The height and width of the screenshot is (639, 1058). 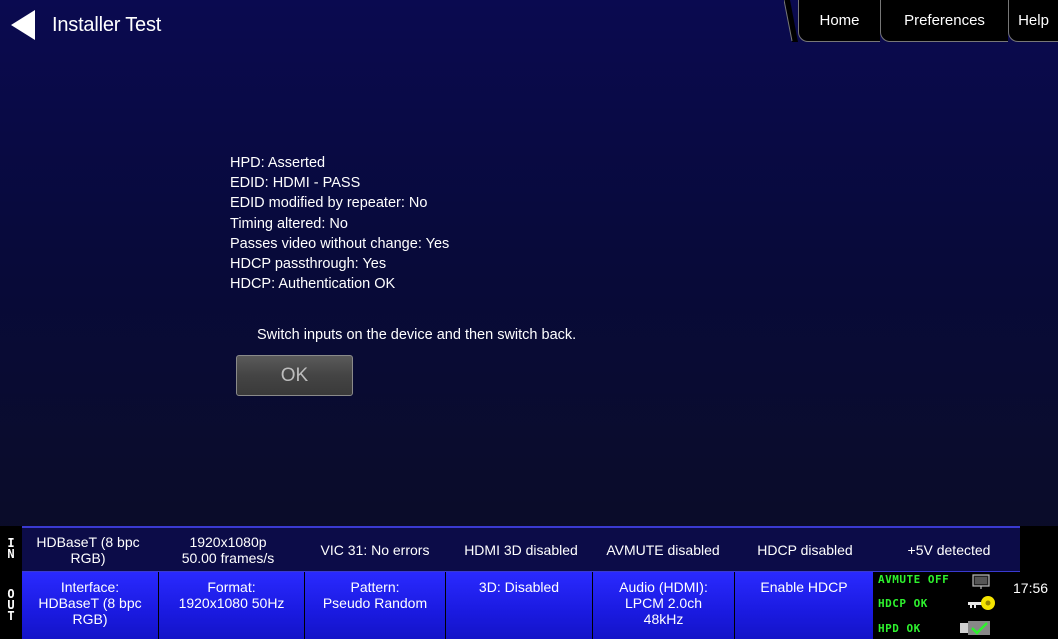 What do you see at coordinates (663, 603) in the screenshot?
I see `out-audio-line2: LPCM 2.0ch` at bounding box center [663, 603].